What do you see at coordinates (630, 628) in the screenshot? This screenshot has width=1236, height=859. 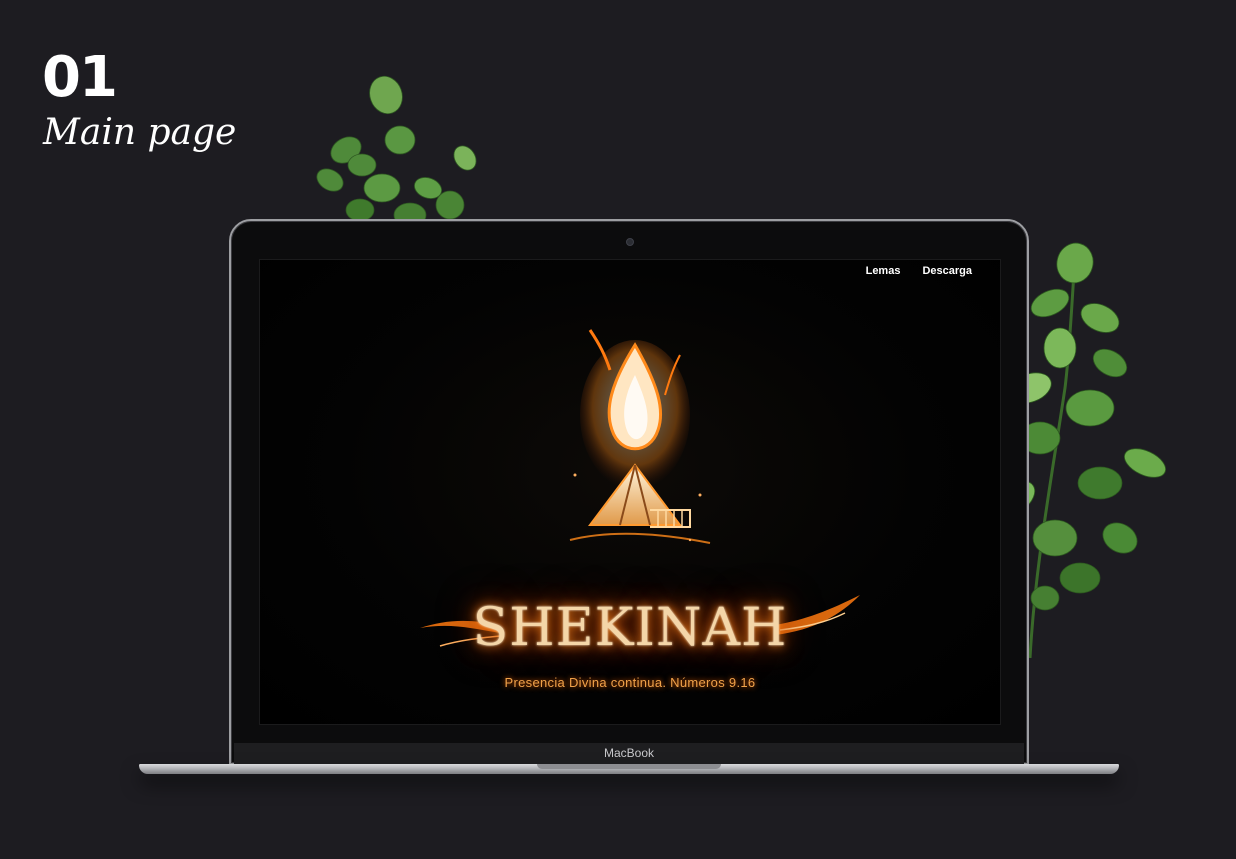 I see `brand-wordmark: SHEKINAH` at bounding box center [630, 628].